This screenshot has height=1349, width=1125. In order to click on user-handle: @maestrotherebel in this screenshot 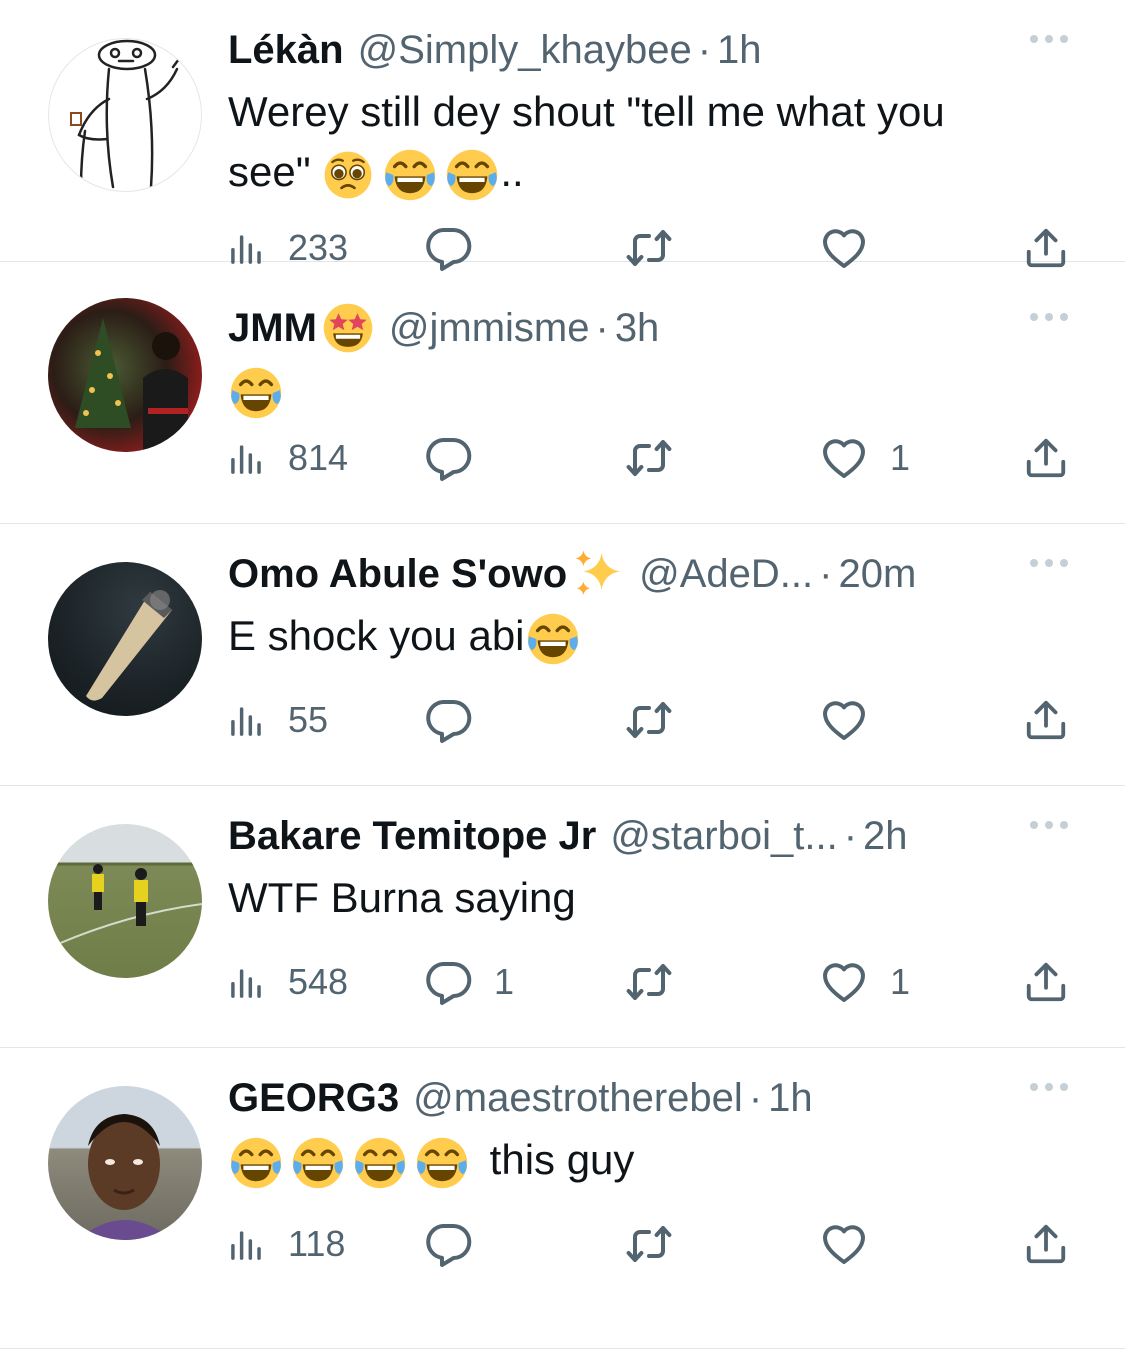, I will do `click(578, 1098)`.